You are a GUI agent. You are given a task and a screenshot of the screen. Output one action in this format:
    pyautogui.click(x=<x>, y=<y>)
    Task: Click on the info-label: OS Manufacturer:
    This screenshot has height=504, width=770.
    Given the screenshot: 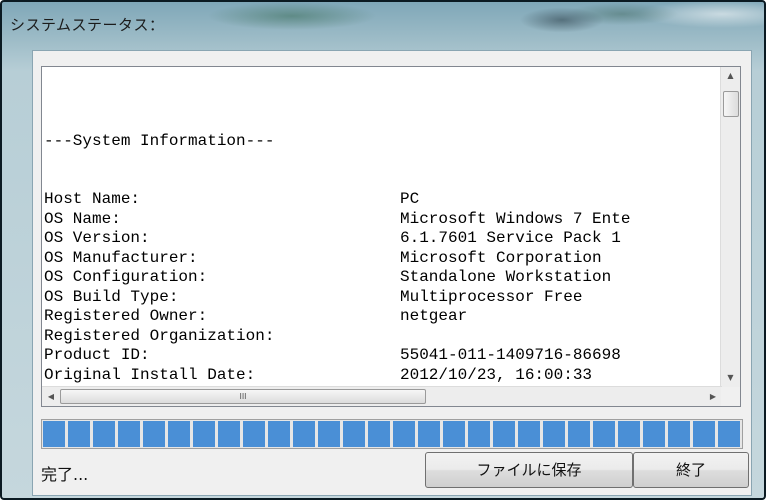 What is the action you would take?
    pyautogui.click(x=121, y=257)
    